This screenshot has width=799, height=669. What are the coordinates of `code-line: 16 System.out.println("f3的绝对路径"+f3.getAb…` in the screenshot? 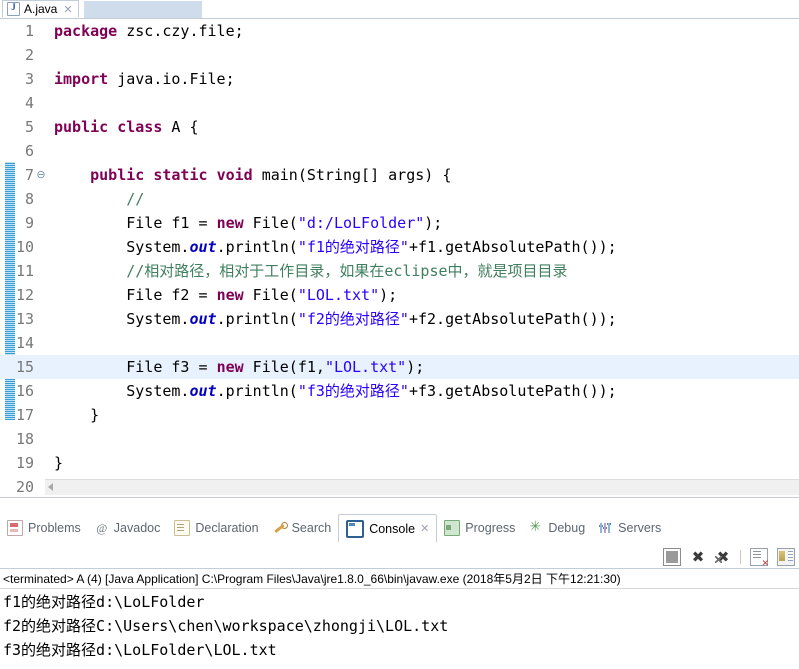 It's located at (399, 391).